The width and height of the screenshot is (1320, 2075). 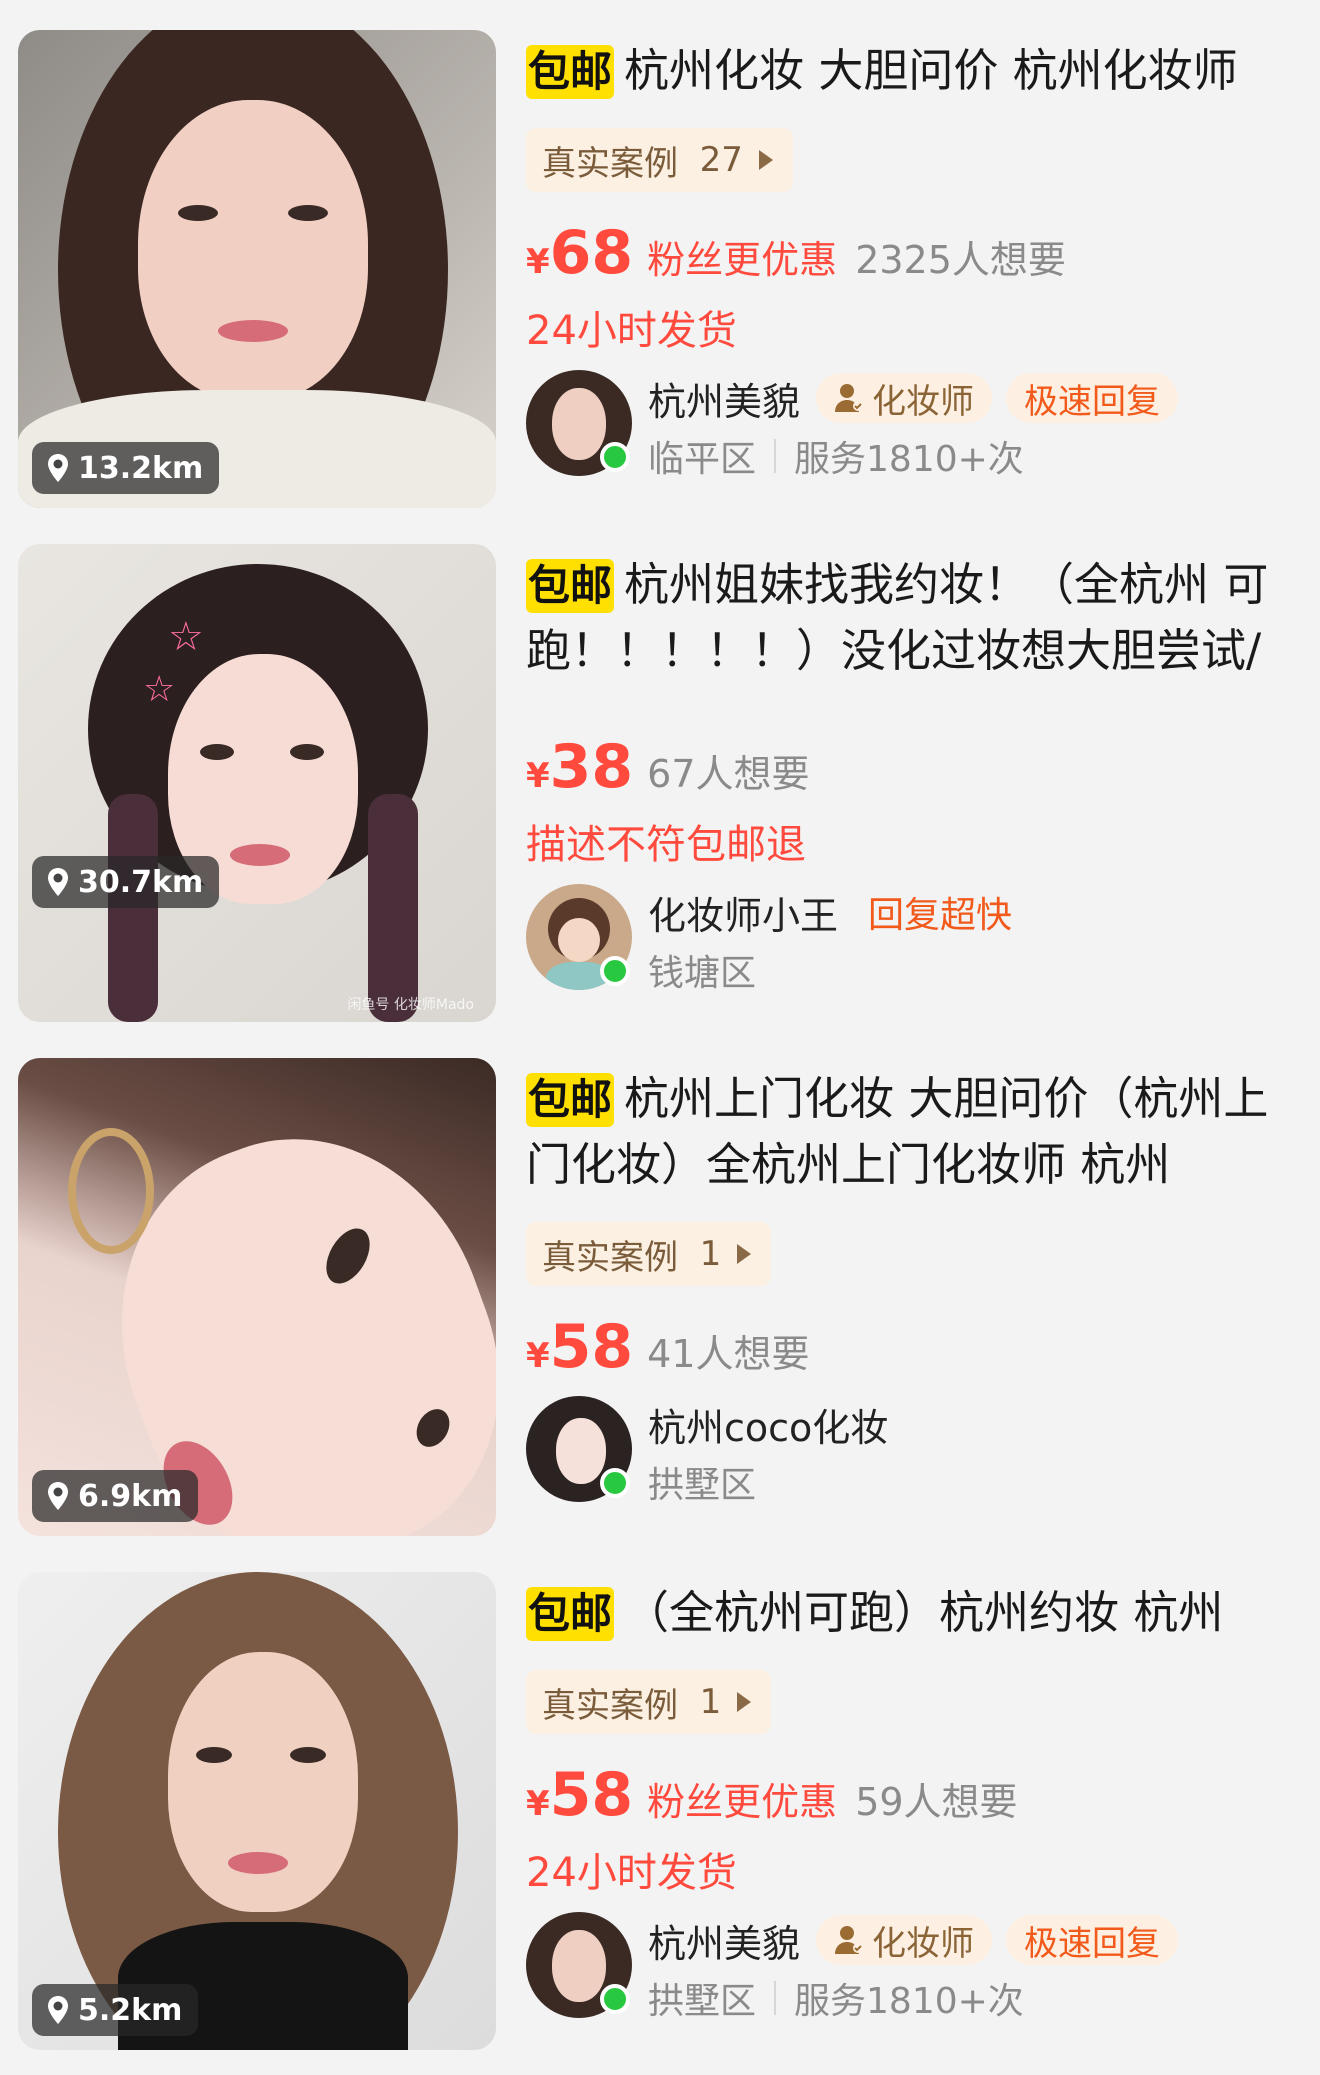 I want to click on seller-info: 化妆师小王 回复超快 钱塘区, so click(x=916, y=940).